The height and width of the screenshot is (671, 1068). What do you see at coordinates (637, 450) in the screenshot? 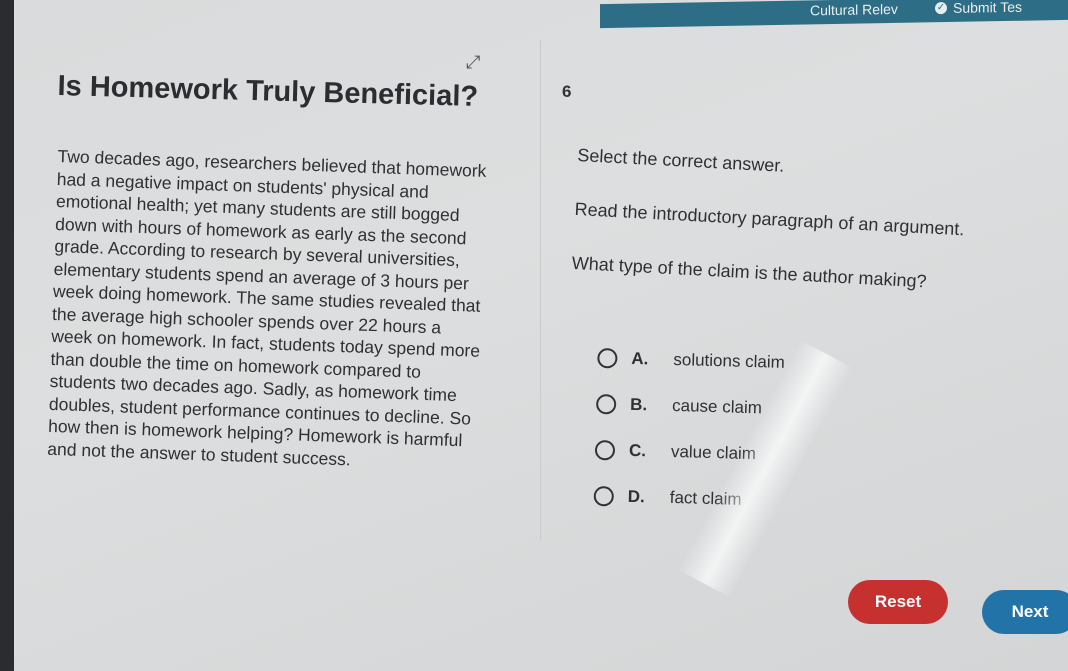
I see `option-letter: C.` at bounding box center [637, 450].